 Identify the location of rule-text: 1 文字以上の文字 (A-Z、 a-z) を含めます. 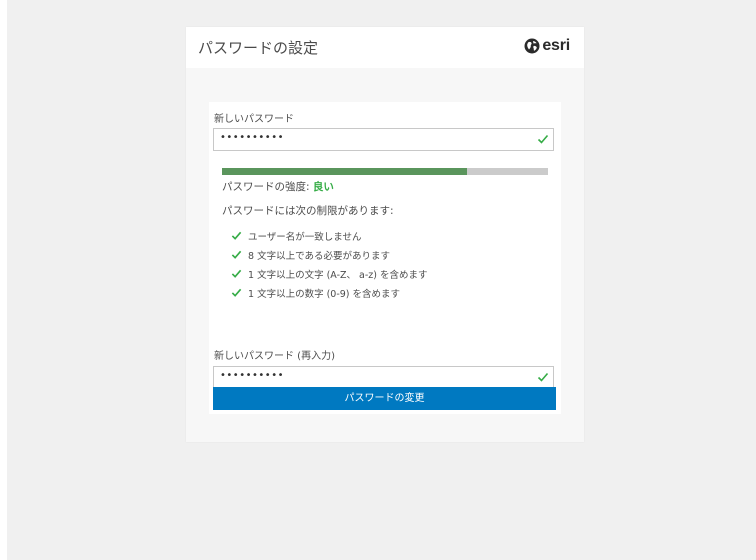
(338, 275).